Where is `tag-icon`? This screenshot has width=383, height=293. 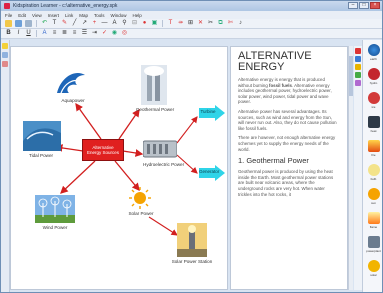
tag-icon is located at coordinates (358, 83).